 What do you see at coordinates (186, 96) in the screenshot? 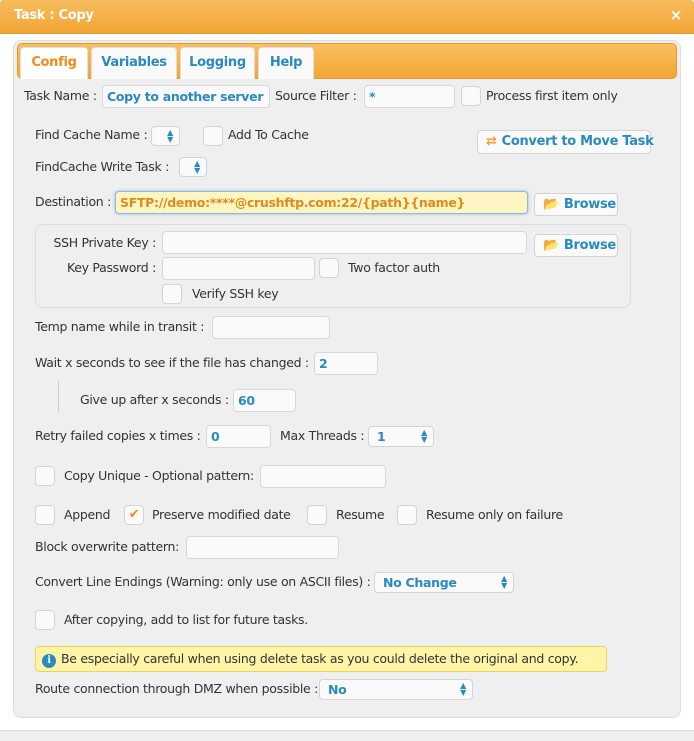
I see `task-name-input: Copy to another server` at bounding box center [186, 96].